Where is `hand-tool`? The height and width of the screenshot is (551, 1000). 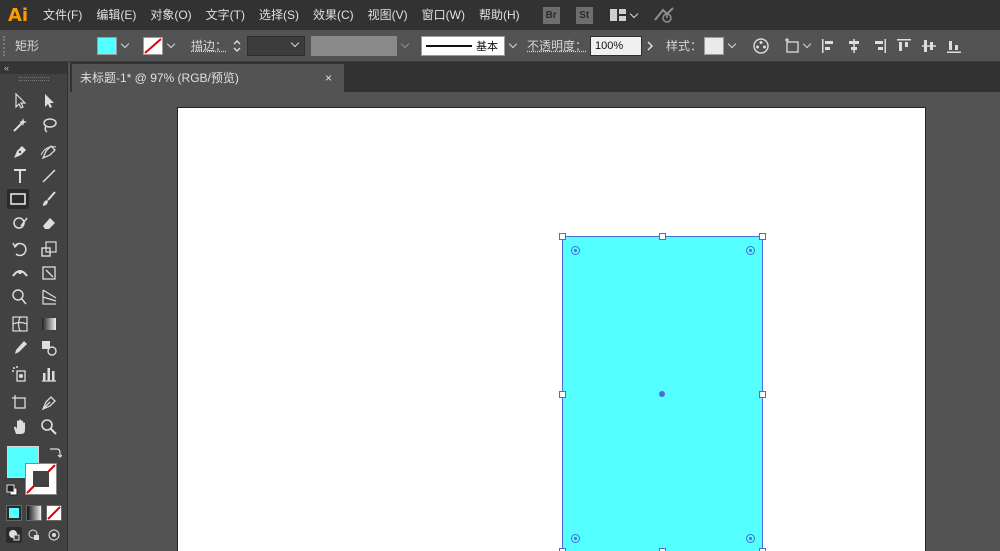
hand-tool is located at coordinates (20, 427).